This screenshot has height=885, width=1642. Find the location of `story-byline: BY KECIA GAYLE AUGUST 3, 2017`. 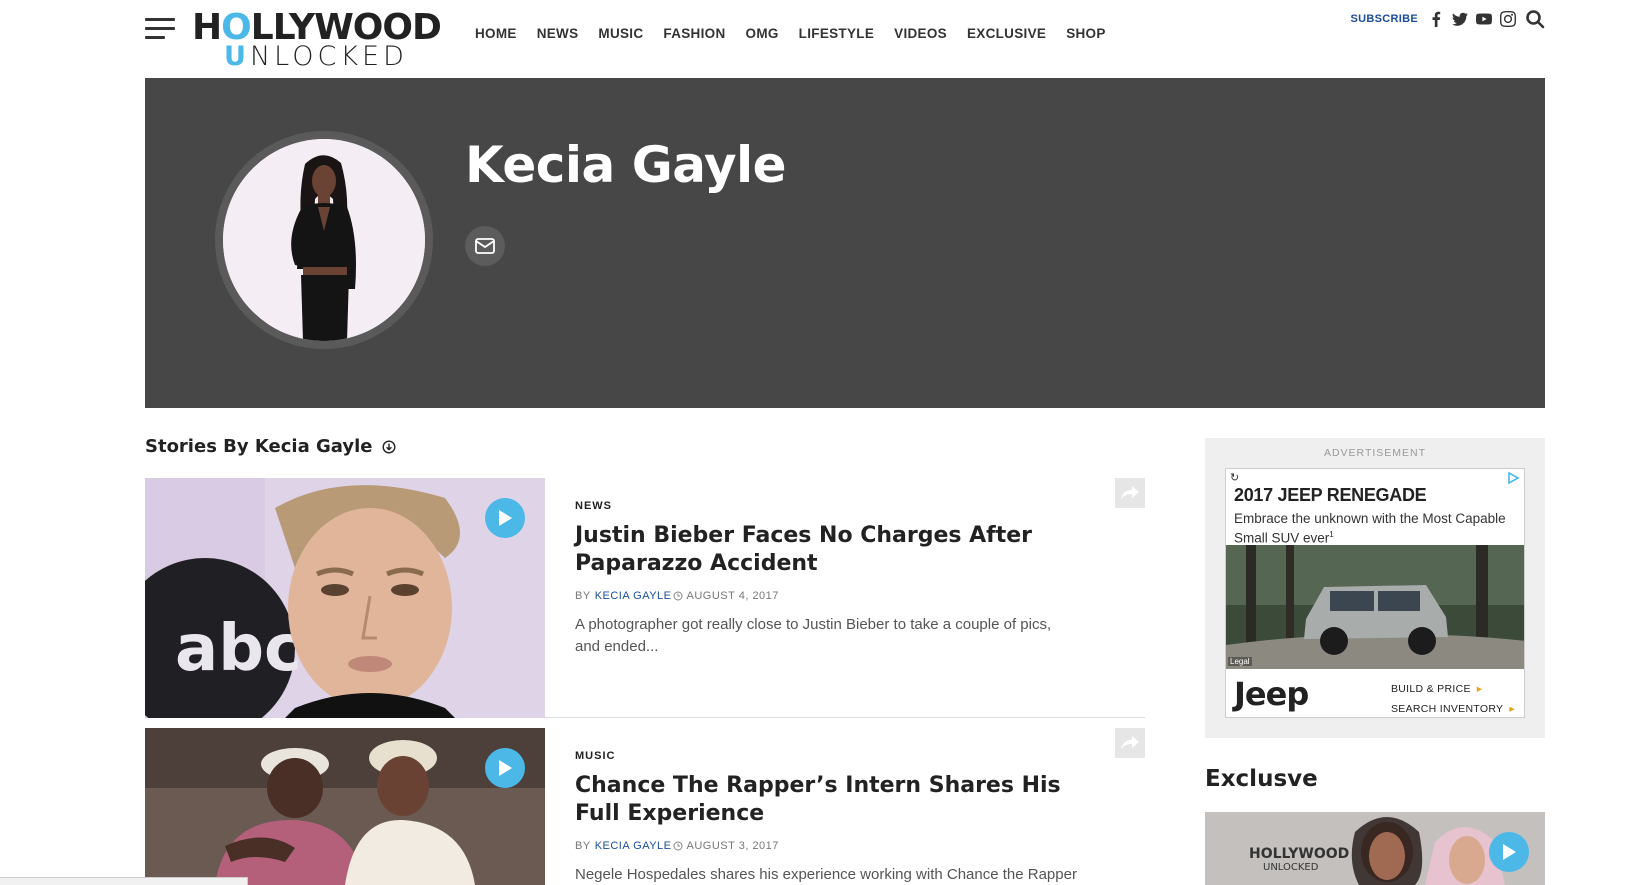

story-byline: BY KECIA GAYLE AUGUST 3, 2017 is located at coordinates (677, 846).